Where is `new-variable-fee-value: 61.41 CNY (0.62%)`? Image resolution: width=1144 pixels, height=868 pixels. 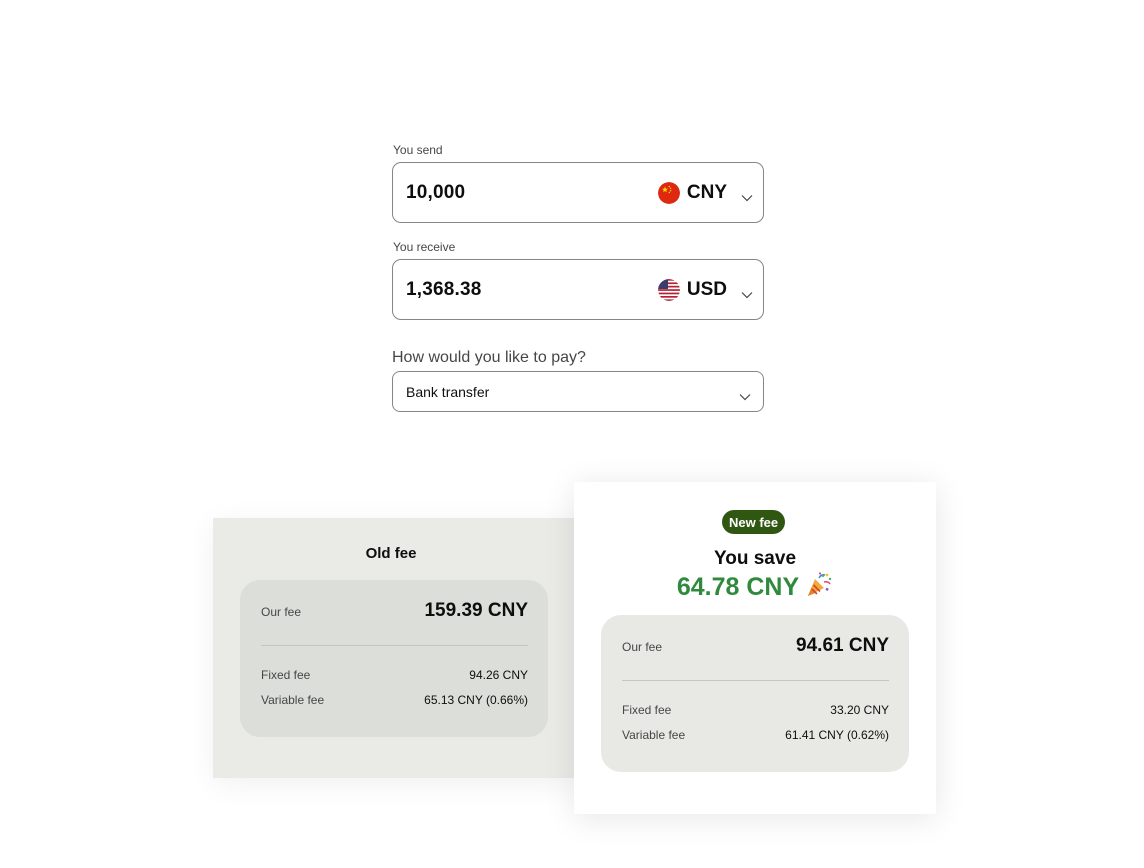 new-variable-fee-value: 61.41 CNY (0.62%) is located at coordinates (837, 735).